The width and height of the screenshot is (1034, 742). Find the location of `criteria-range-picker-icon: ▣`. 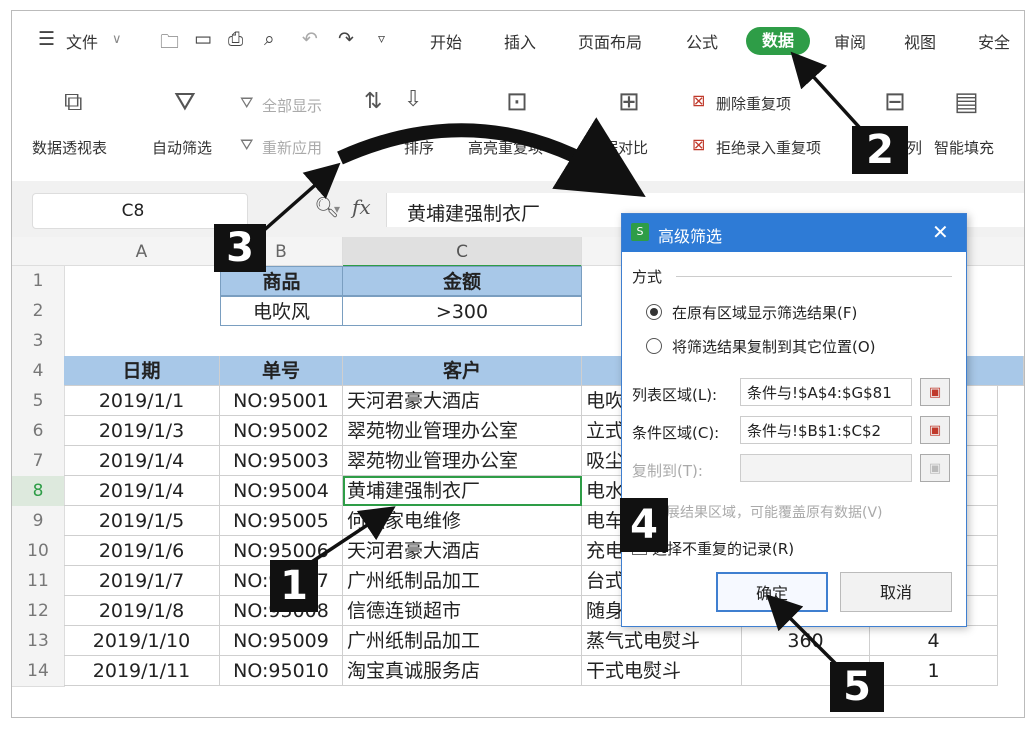

criteria-range-picker-icon: ▣ is located at coordinates (935, 430).